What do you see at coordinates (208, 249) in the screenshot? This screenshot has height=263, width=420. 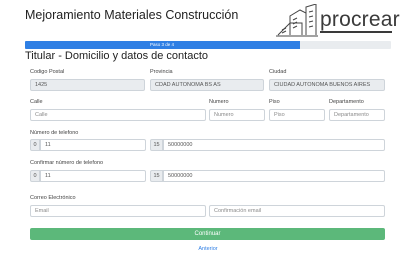 I see `back-link: Anterior` at bounding box center [208, 249].